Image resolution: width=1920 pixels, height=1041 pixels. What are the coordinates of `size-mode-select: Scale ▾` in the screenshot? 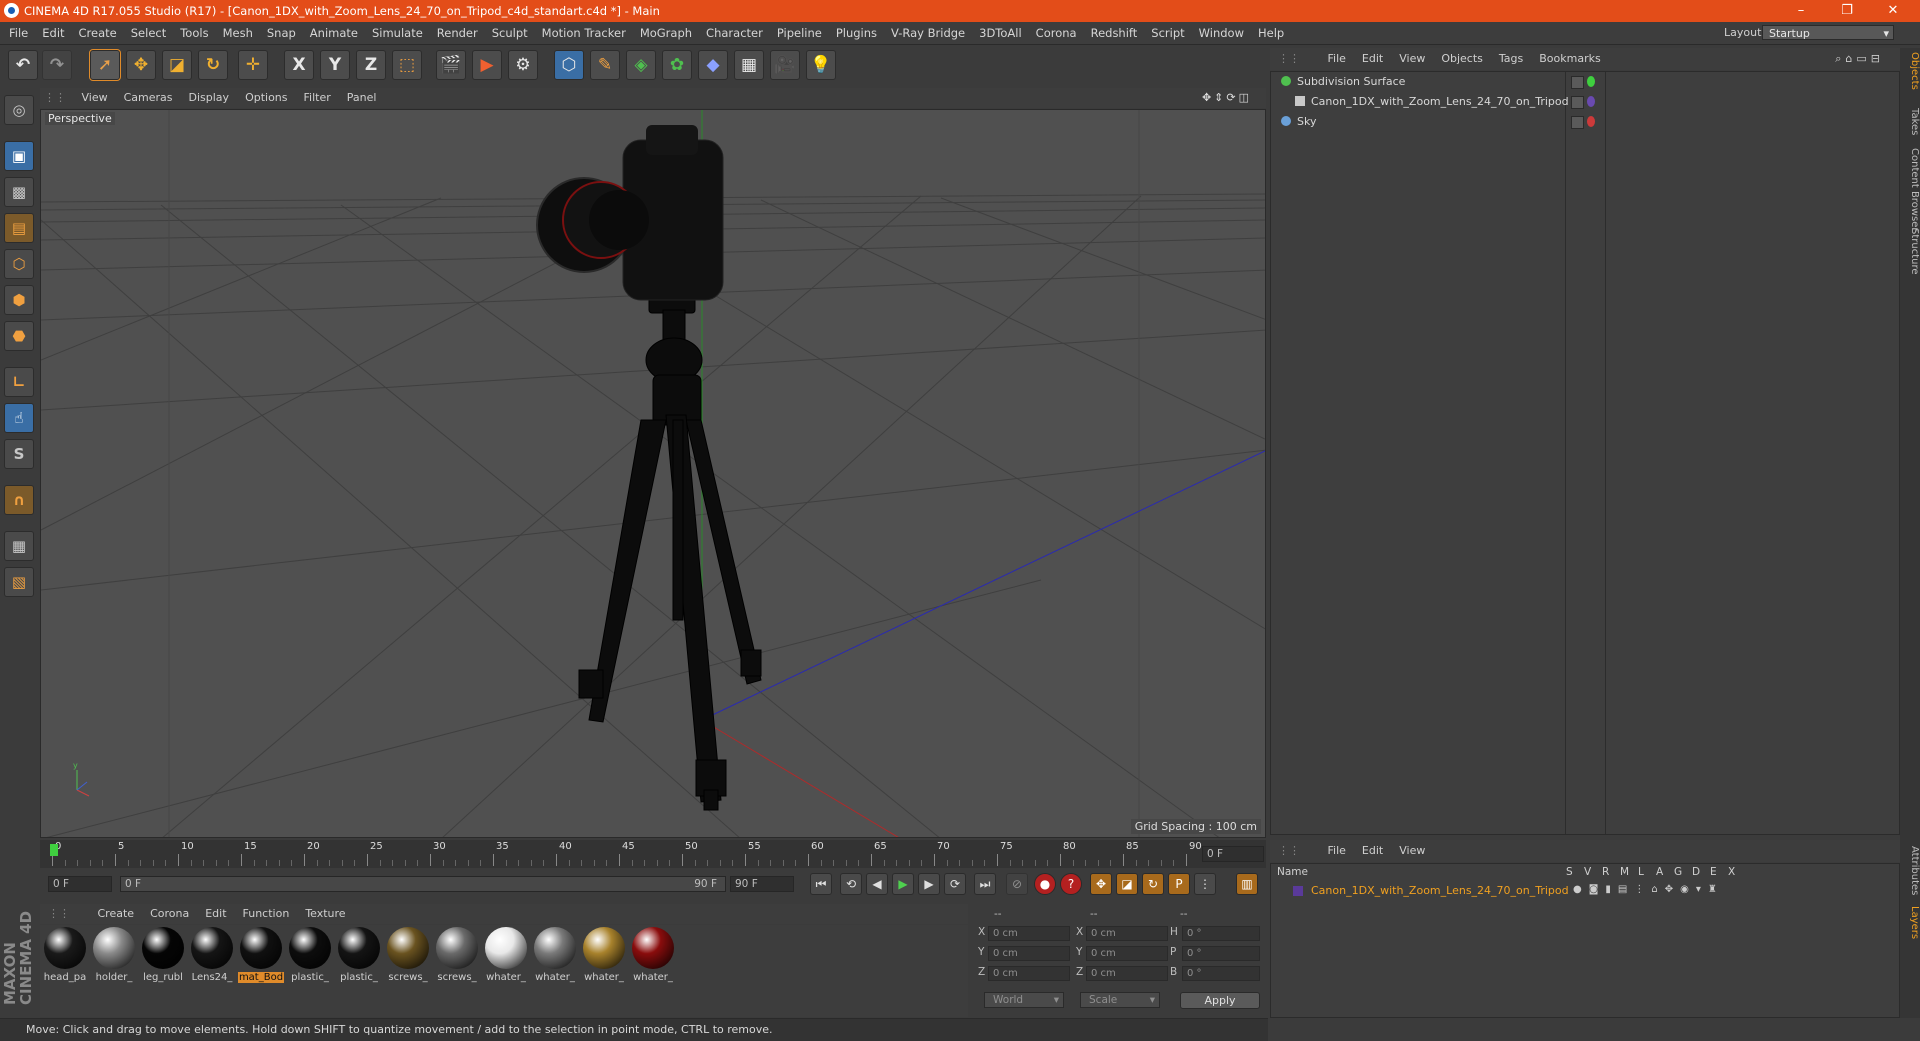 It's located at (1120, 1000).